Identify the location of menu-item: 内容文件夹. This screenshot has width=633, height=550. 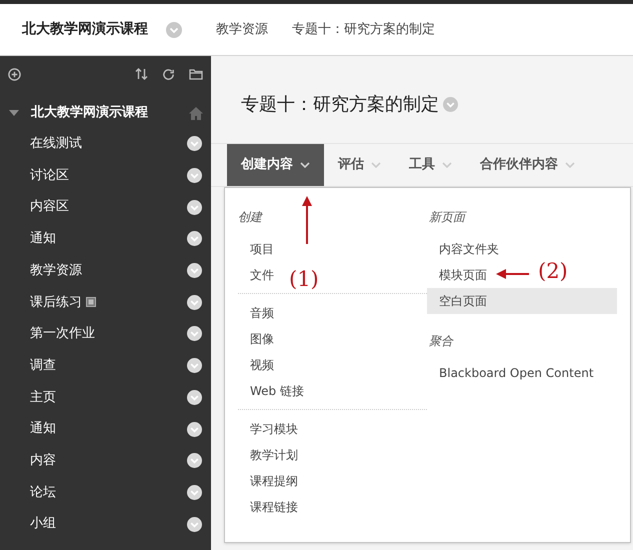
(466, 249).